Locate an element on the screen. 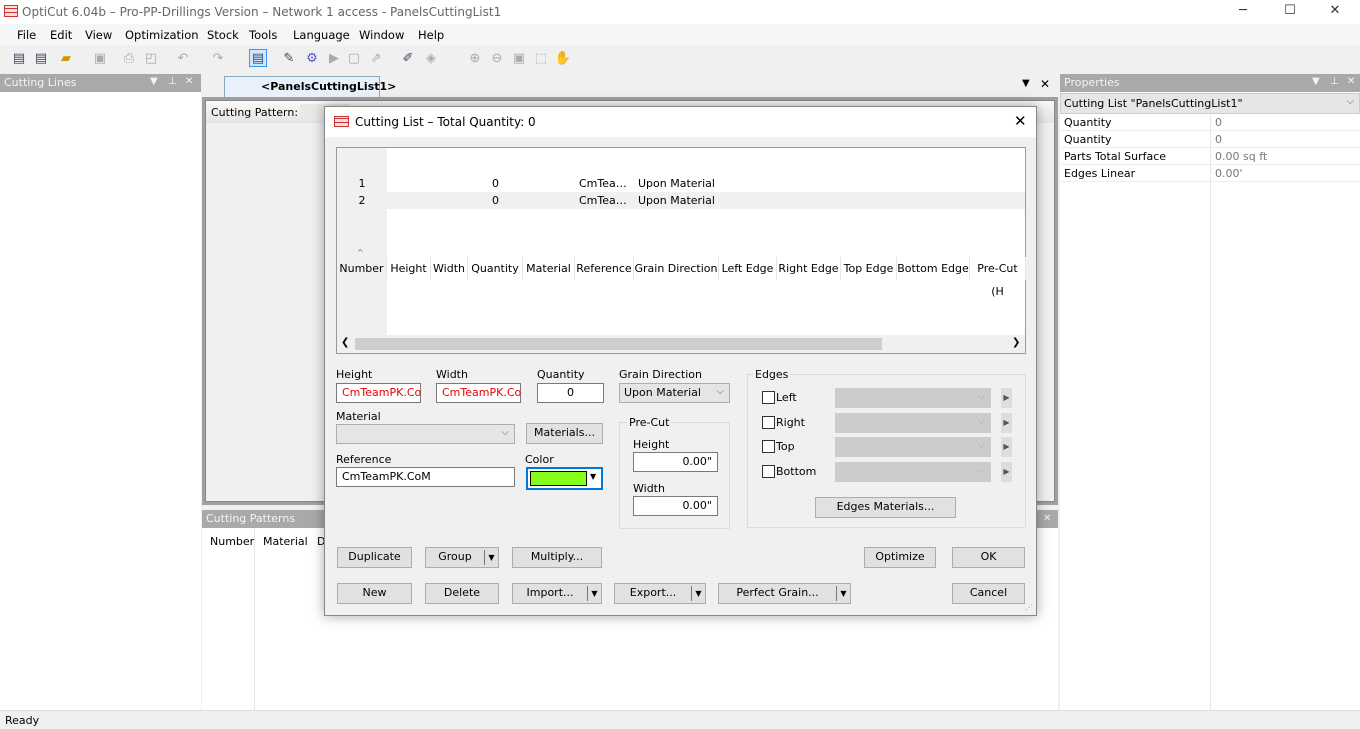  zoom-fit-icon: ▣ is located at coordinates (519, 59).